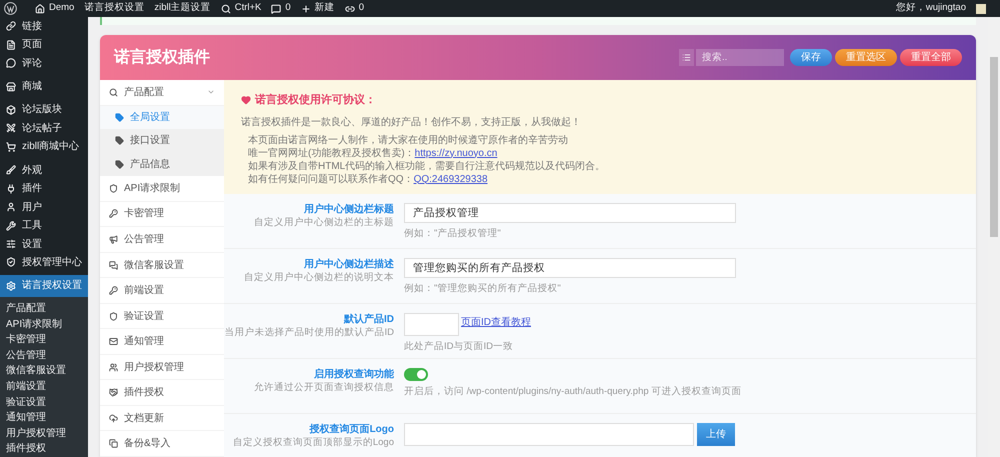 The image size is (1000, 457). What do you see at coordinates (11, 109) in the screenshot?
I see `box-icon` at bounding box center [11, 109].